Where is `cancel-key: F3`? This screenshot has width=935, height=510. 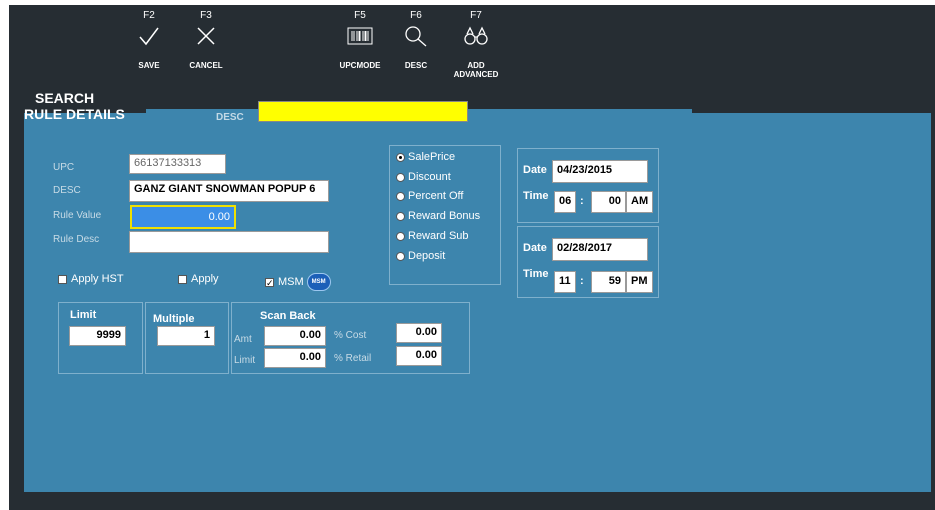
cancel-key: F3 is located at coordinates (206, 15).